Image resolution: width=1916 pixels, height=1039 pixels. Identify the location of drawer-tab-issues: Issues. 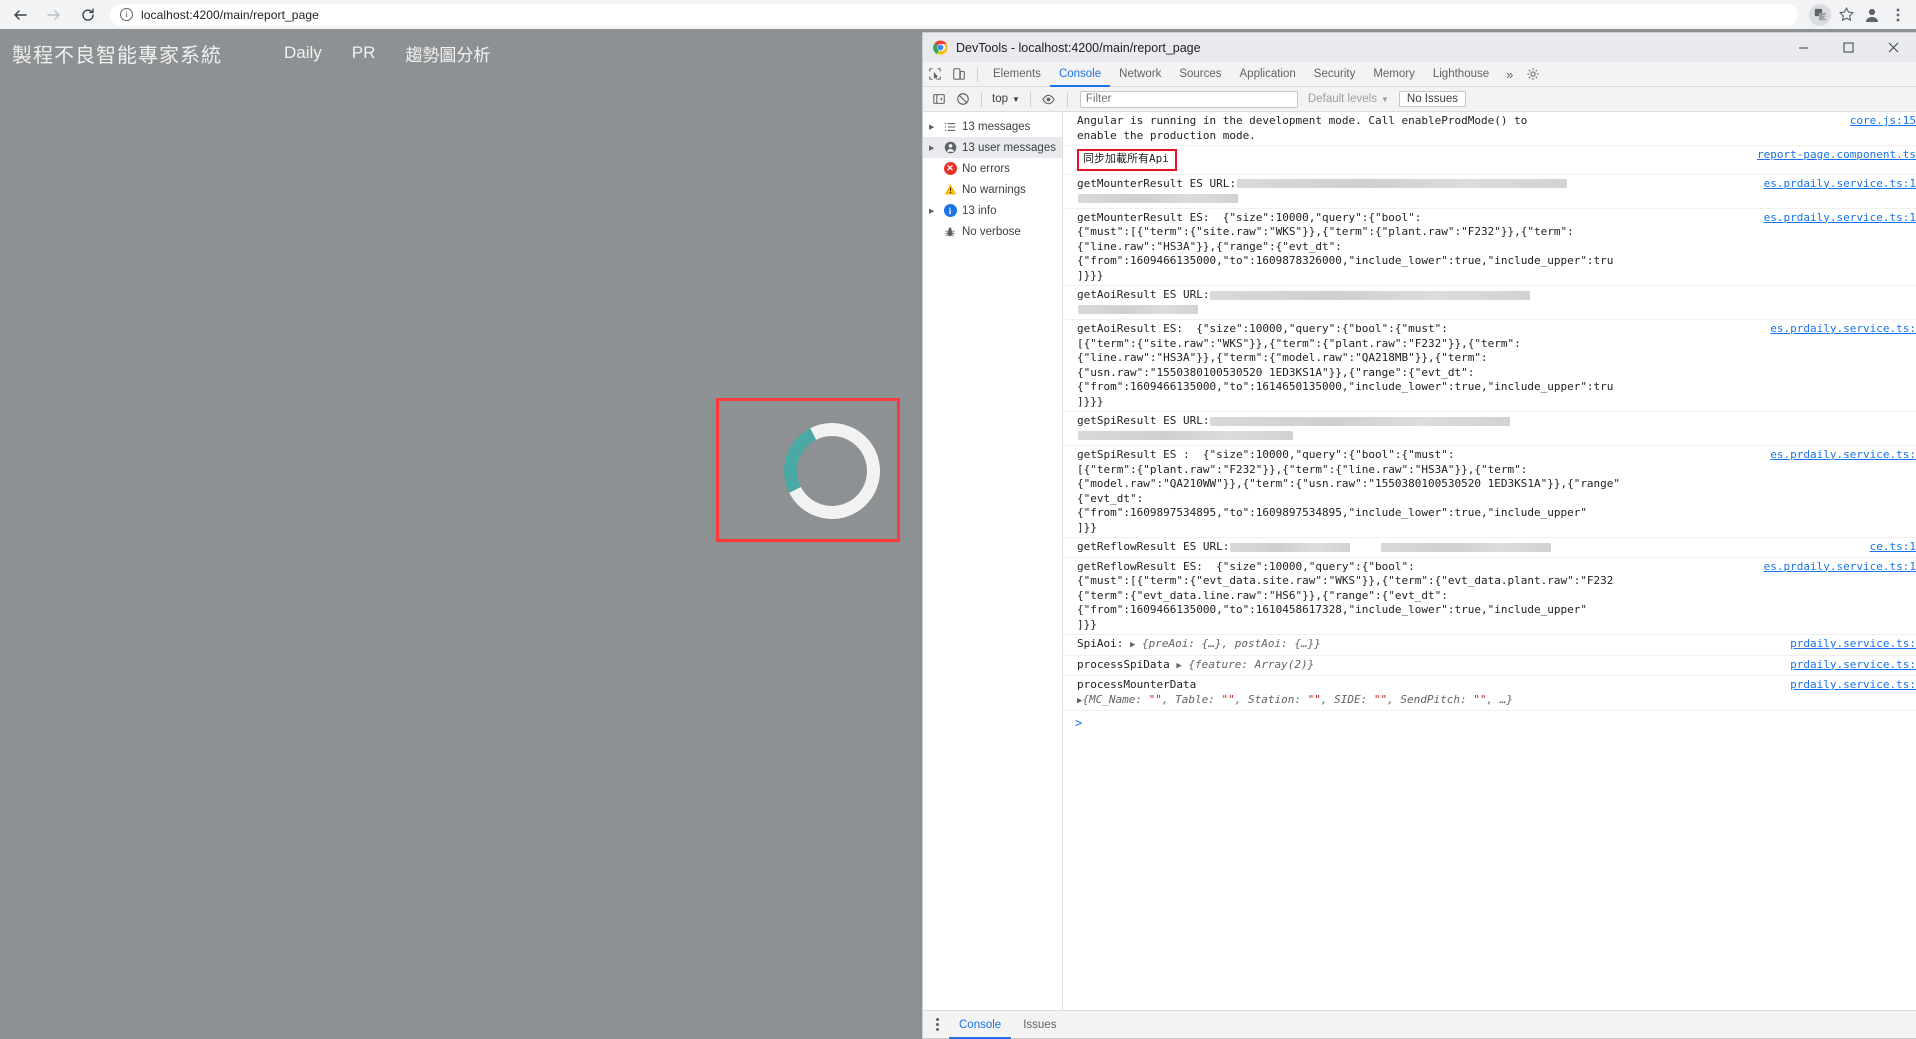
(1039, 1025).